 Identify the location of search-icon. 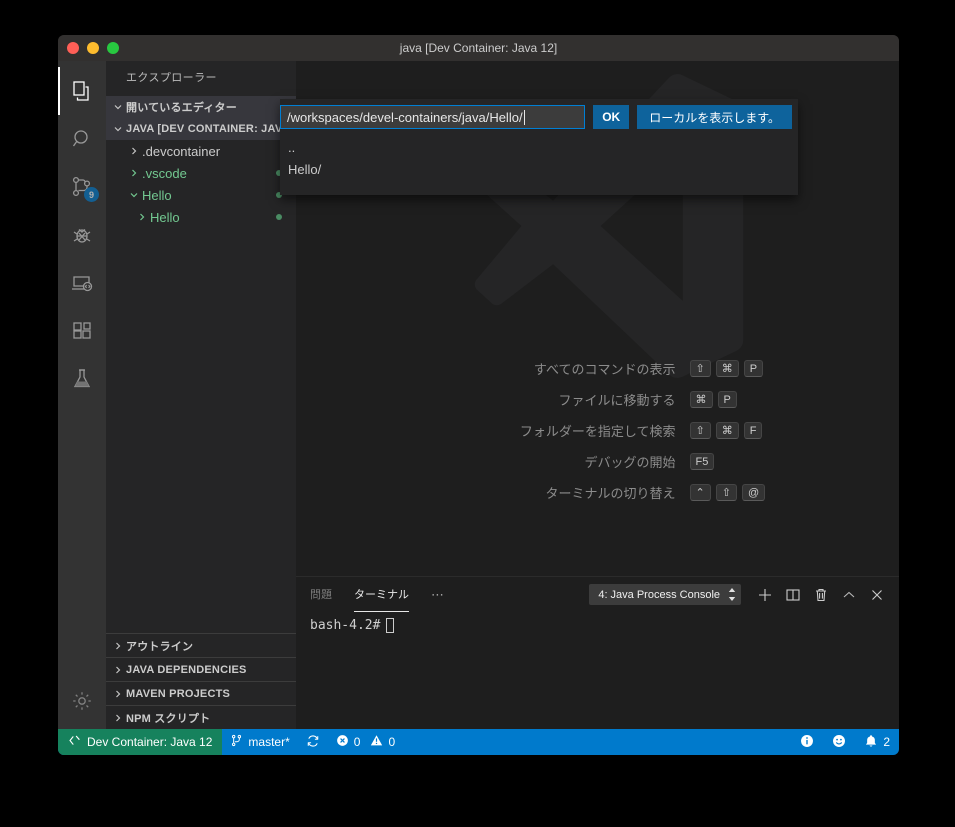
(82, 139).